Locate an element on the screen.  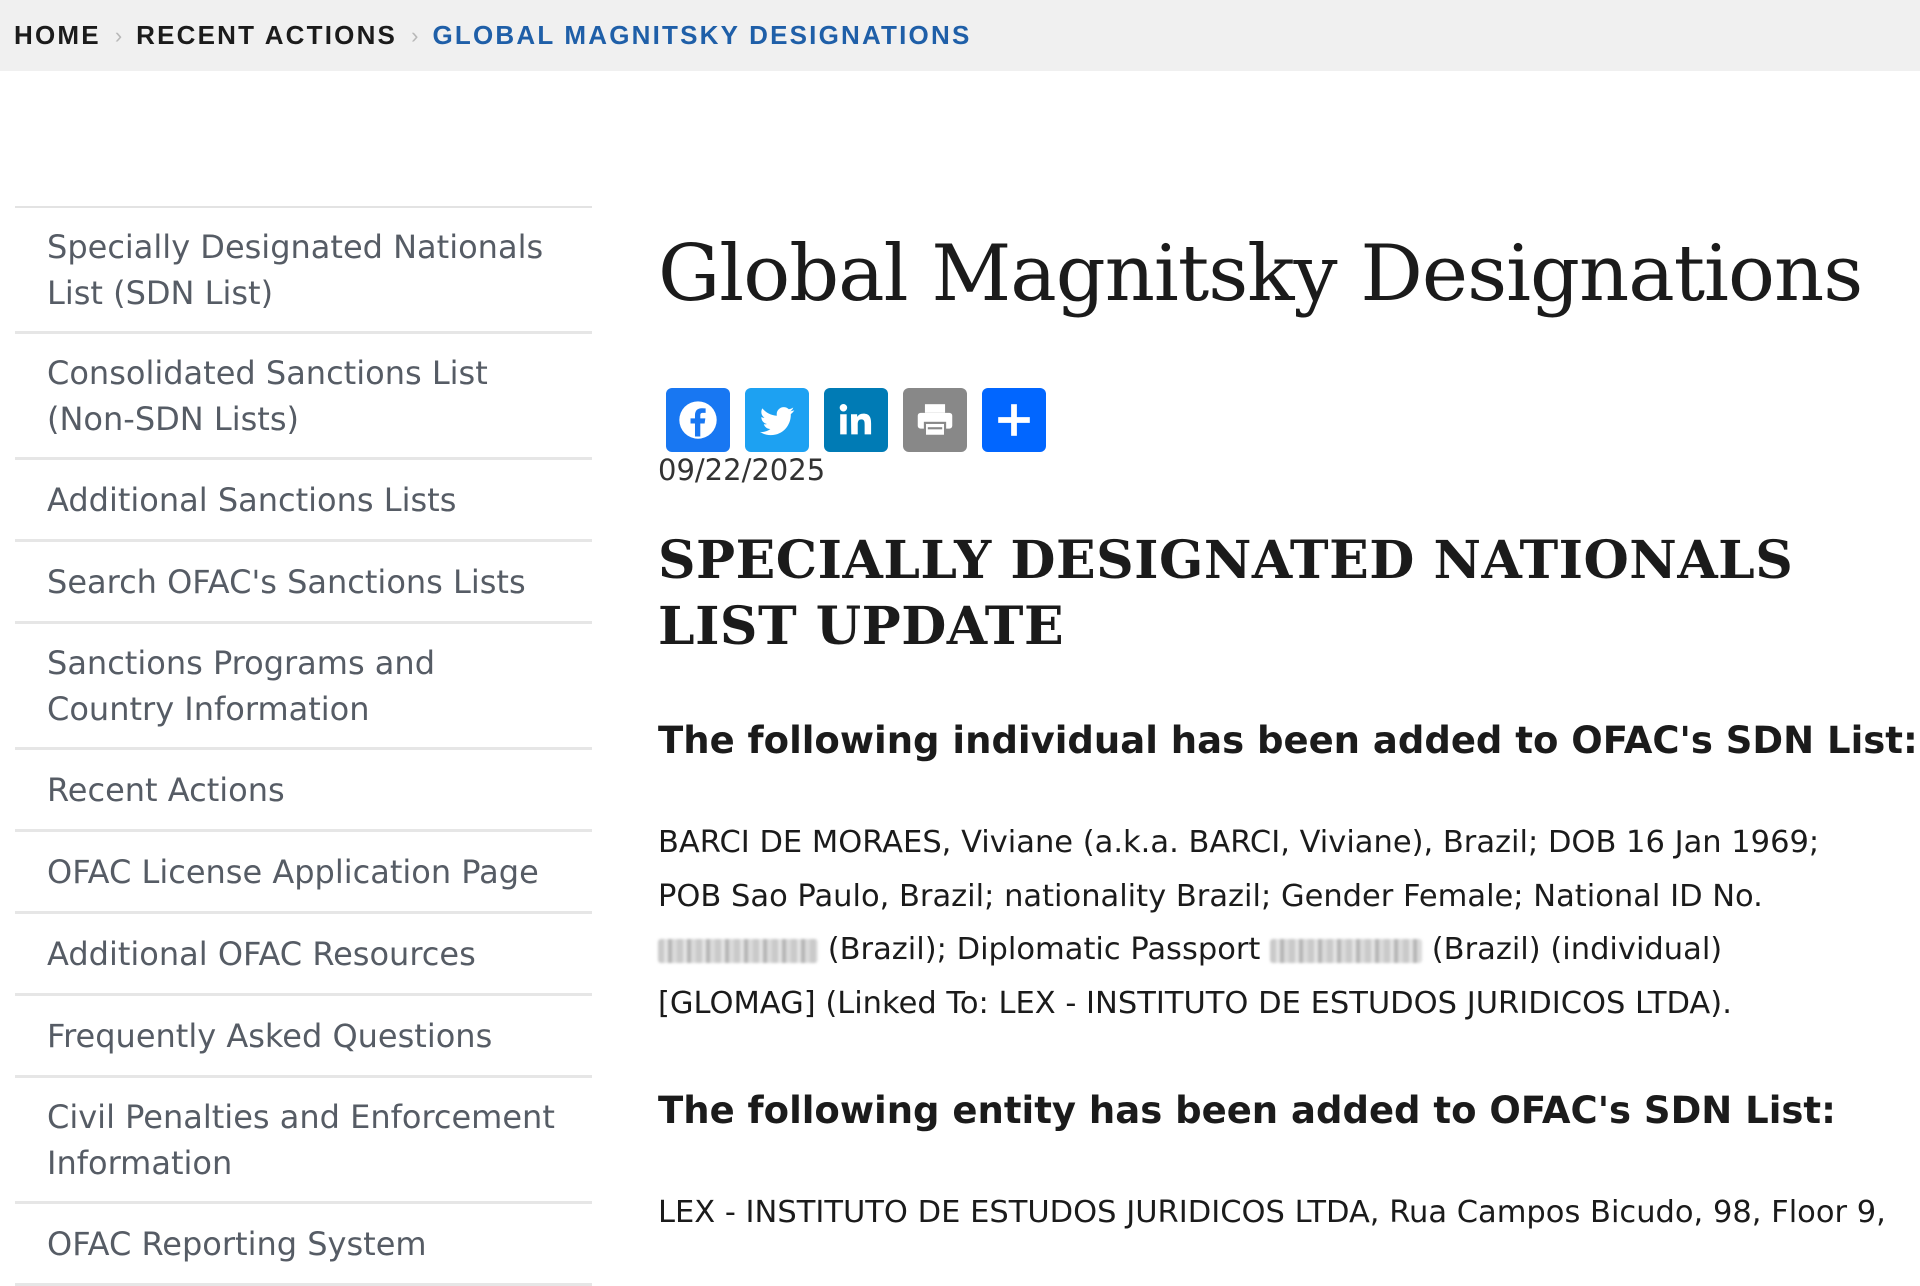
breadcrumb-current-page: GLOBAL MAGNITSKY DESIGNATIONS is located at coordinates (702, 35).